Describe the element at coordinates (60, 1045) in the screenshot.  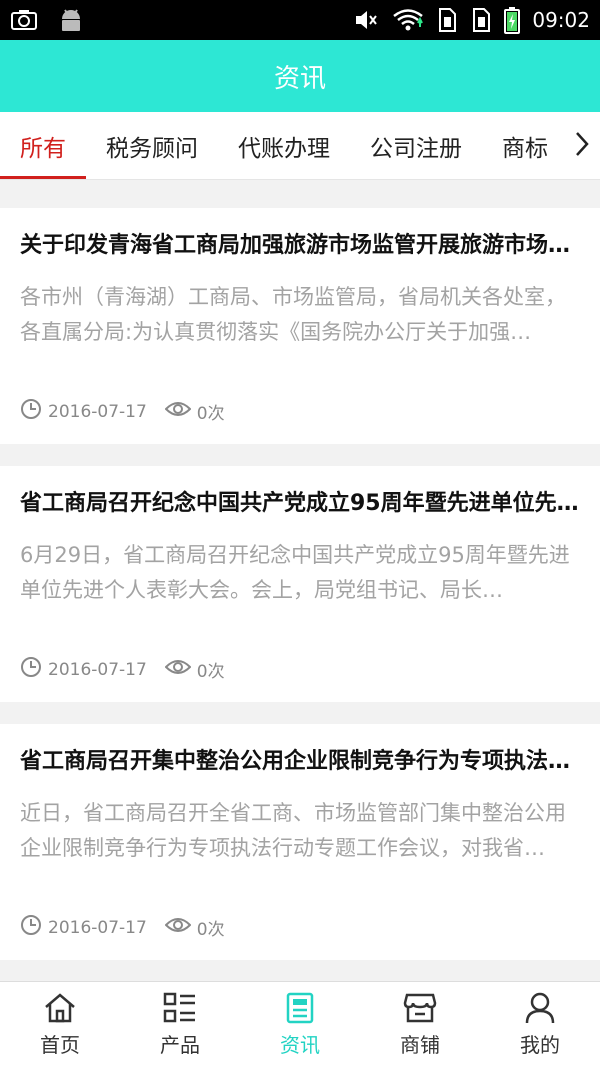
I see `nav-label: 首页` at that location.